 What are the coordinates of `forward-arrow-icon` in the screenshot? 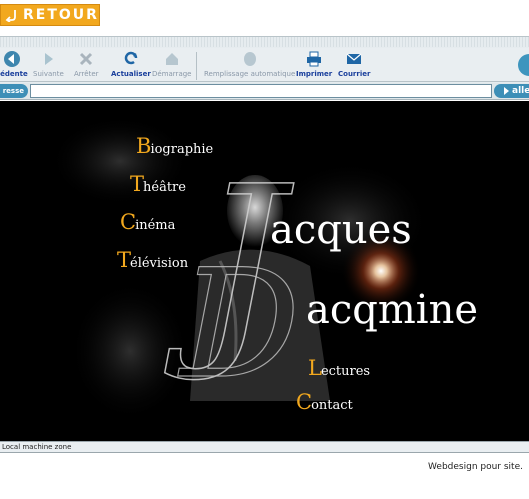 It's located at (49, 59).